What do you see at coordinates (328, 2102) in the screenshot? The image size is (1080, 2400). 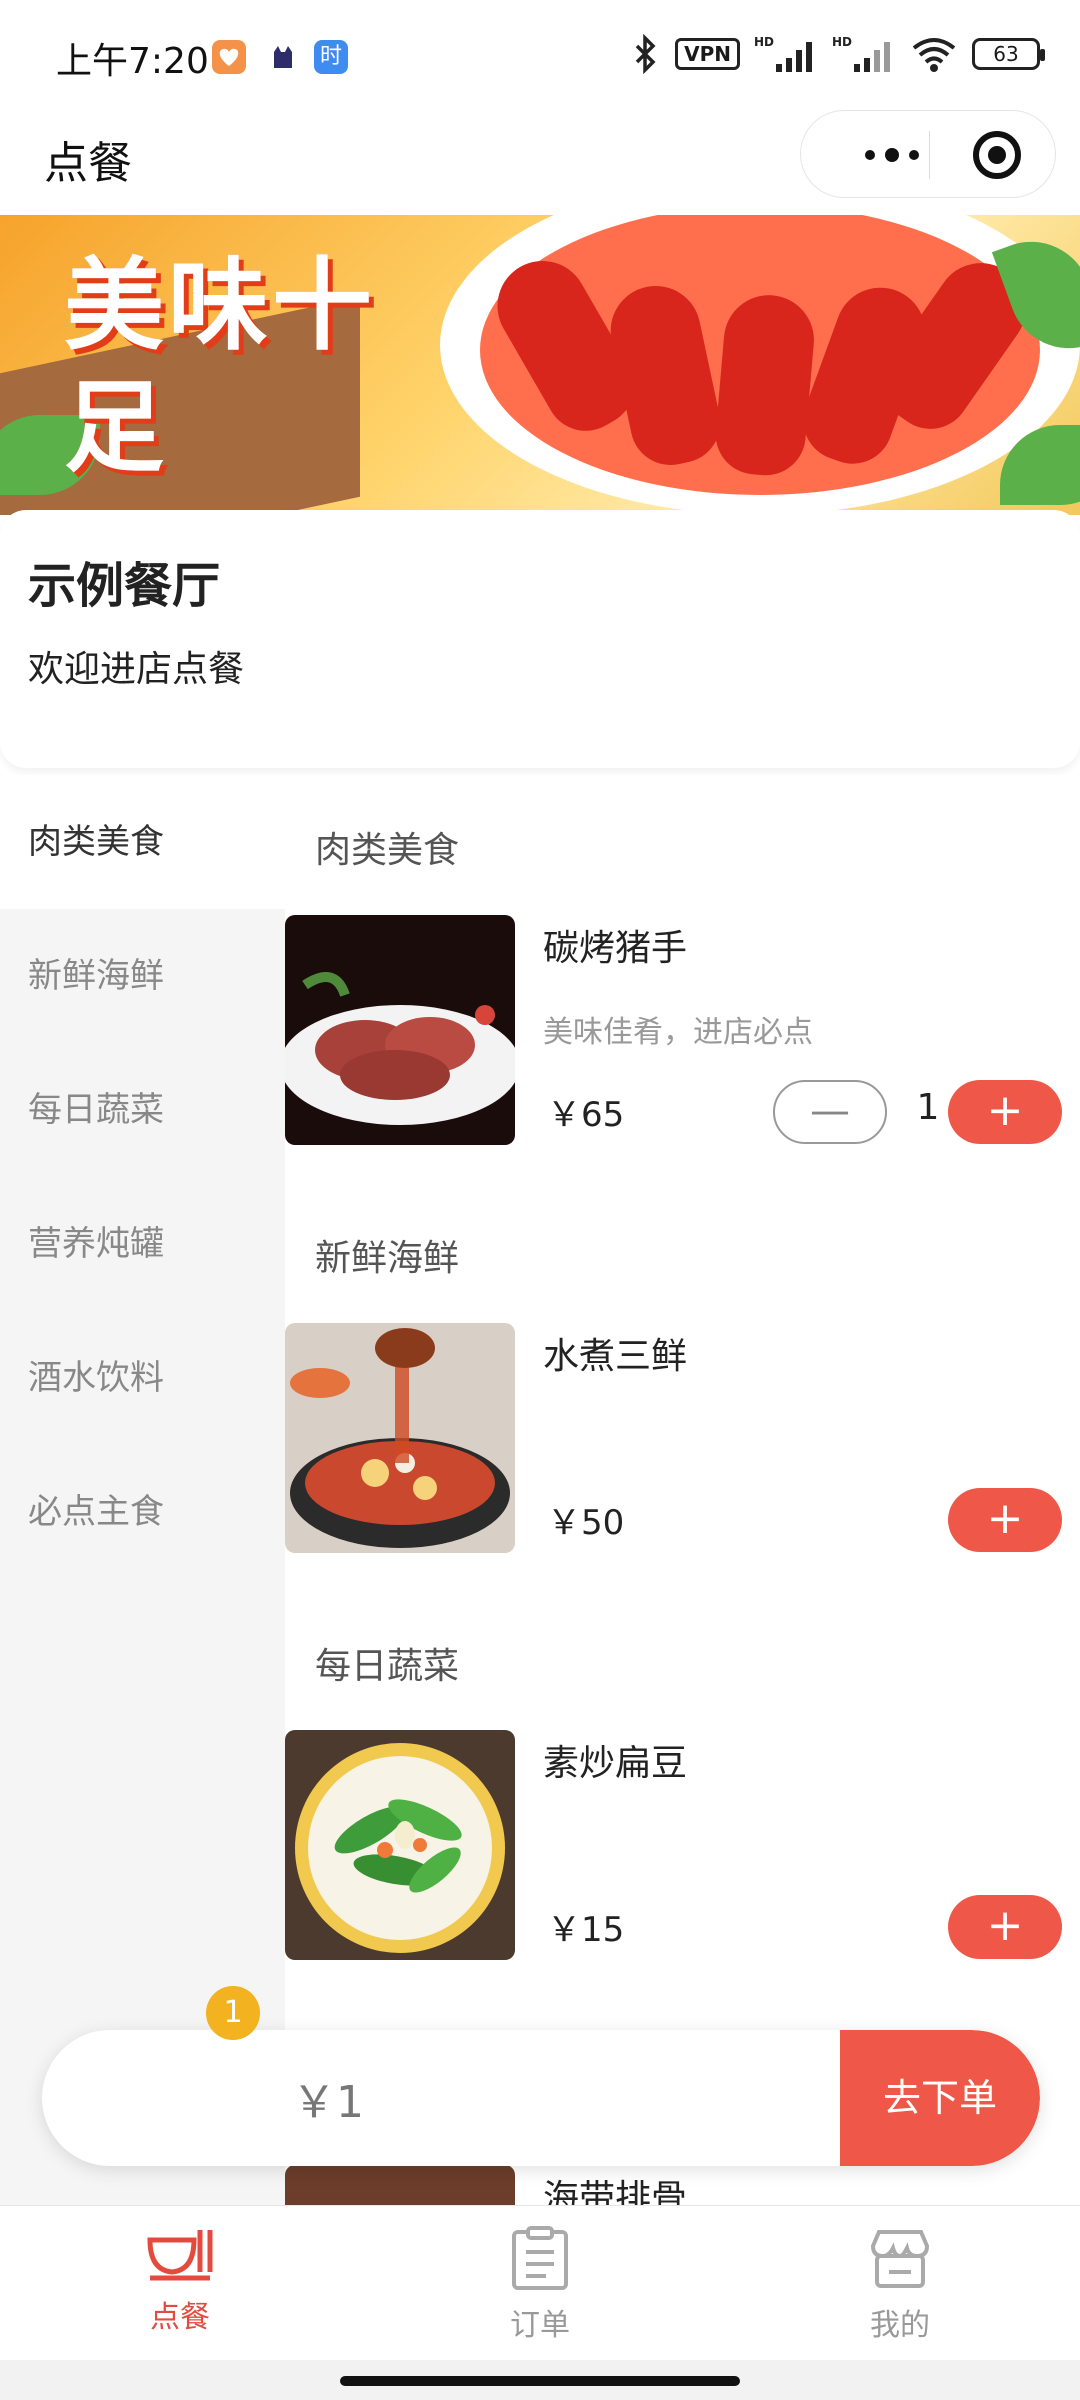 I see `cart-total: ￥1` at bounding box center [328, 2102].